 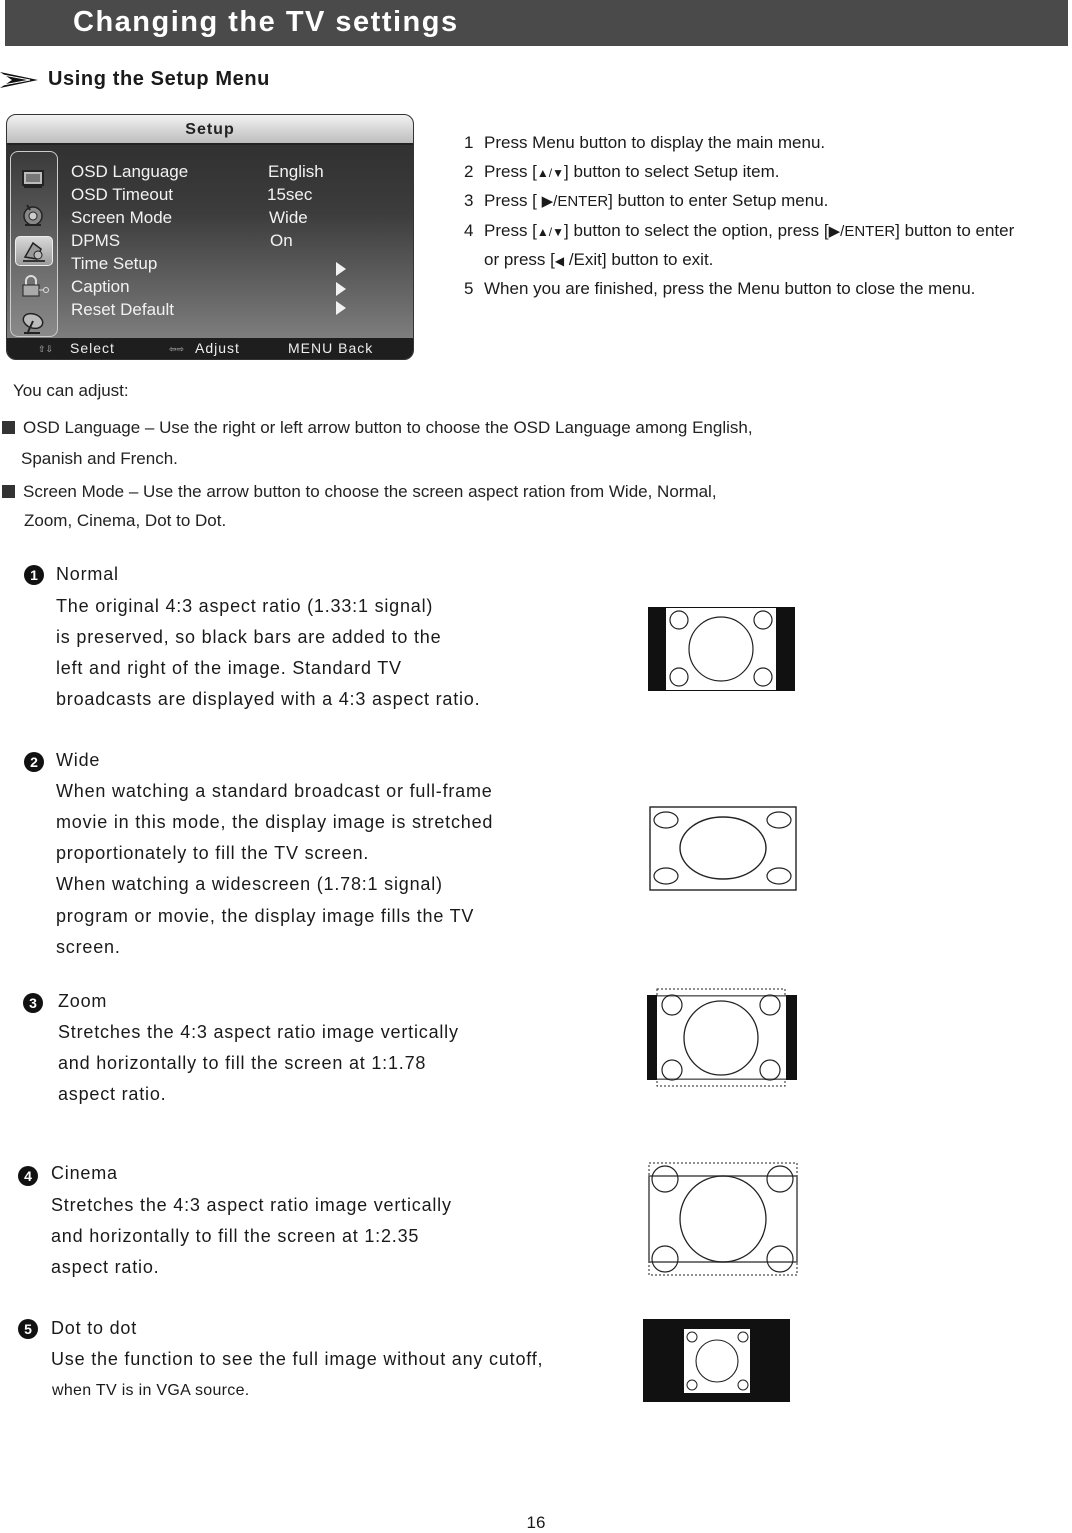 What do you see at coordinates (71, 390) in the screenshot?
I see `adjust-intro: You can adjust:` at bounding box center [71, 390].